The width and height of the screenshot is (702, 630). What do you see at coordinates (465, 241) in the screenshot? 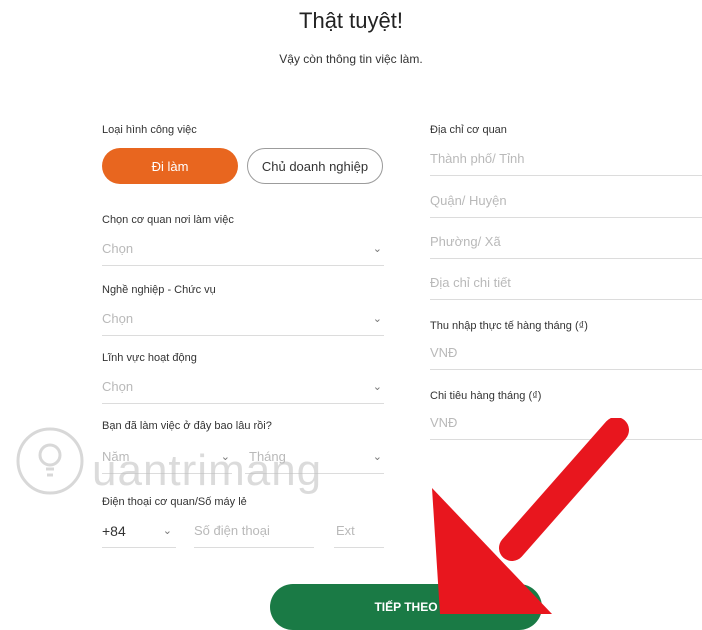
I see `ward-placeholder: Phường/ Xã` at bounding box center [465, 241].